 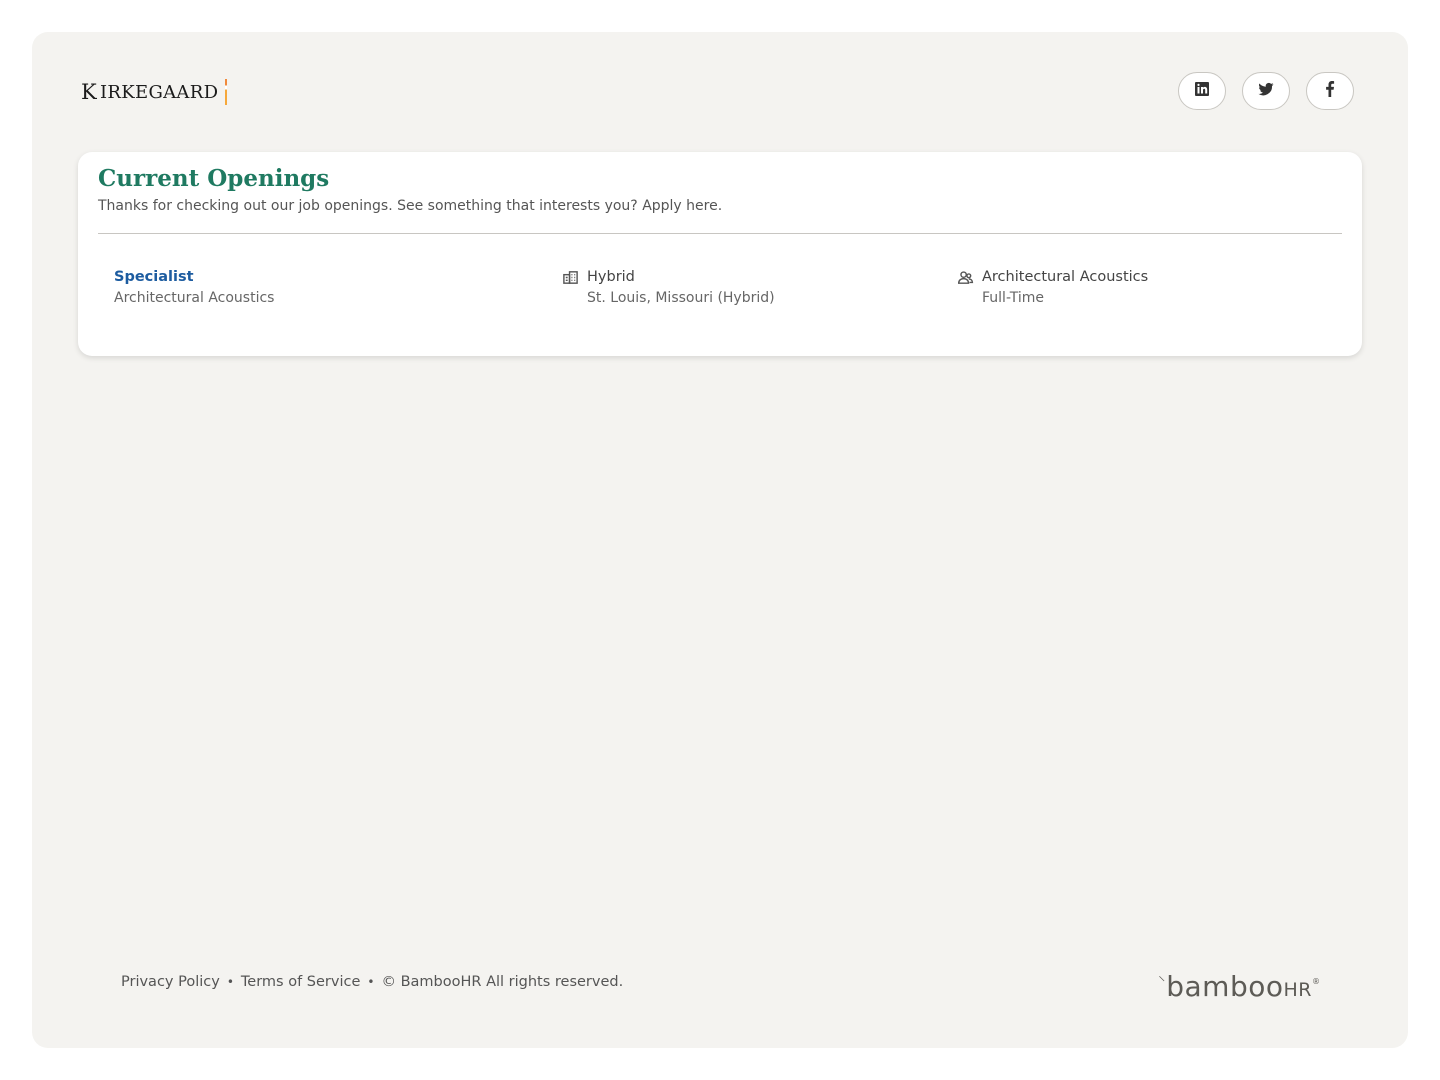 What do you see at coordinates (1052, 287) in the screenshot?
I see `job-team-column: Architectural Acoustics Full-Time` at bounding box center [1052, 287].